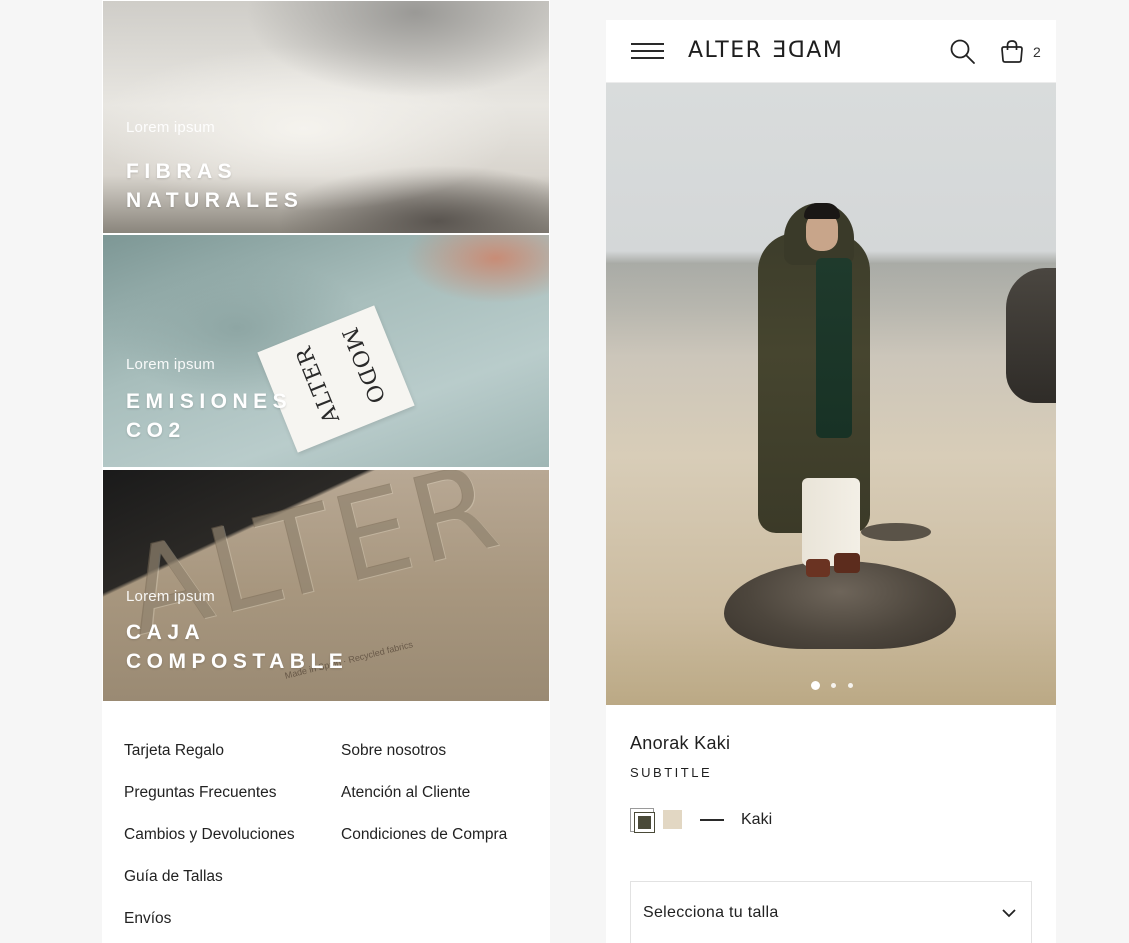  I want to click on promo-headline: FIBRAS NATURALES, so click(214, 186).